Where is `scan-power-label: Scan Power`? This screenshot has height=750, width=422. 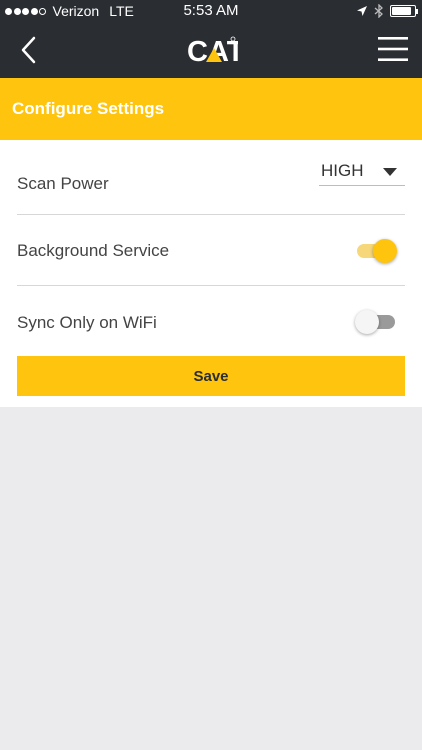 scan-power-label: Scan Power is located at coordinates (63, 183).